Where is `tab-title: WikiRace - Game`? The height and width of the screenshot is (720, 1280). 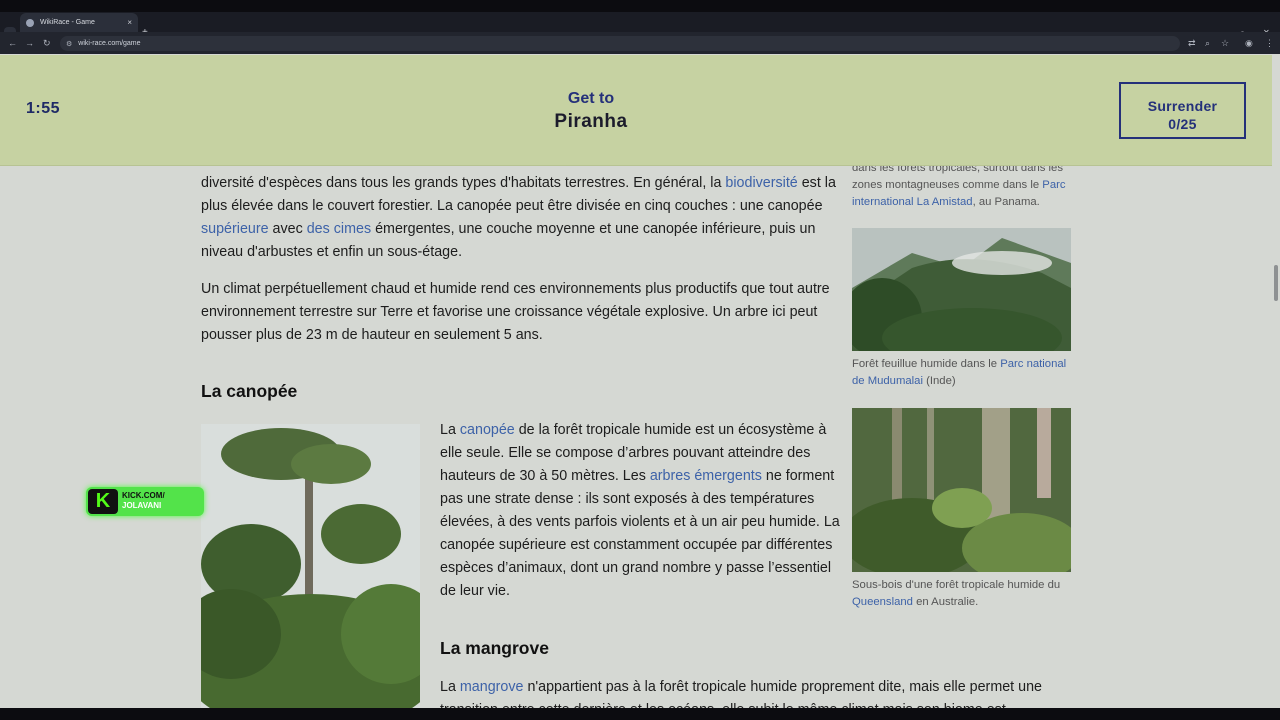 tab-title: WikiRace - Game is located at coordinates (67, 22).